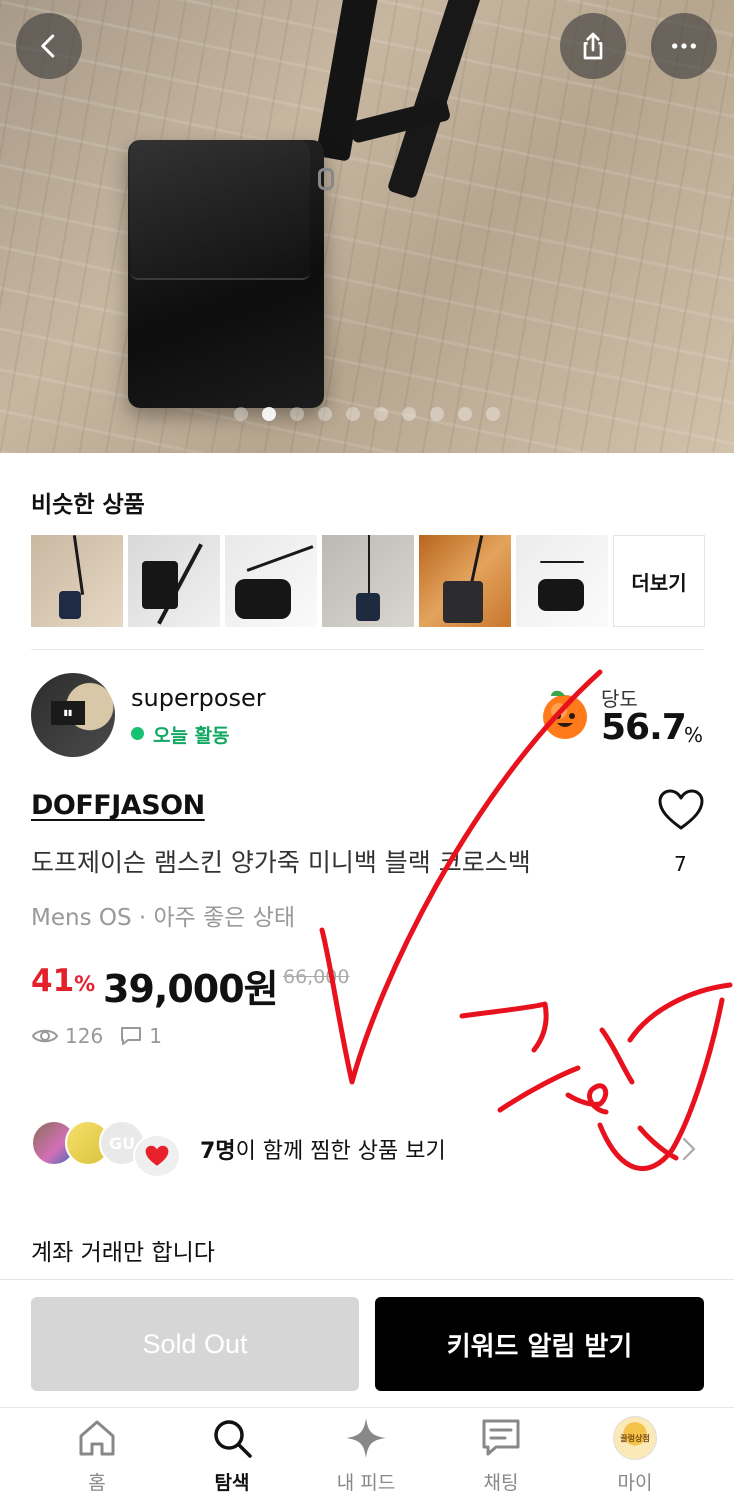 The image size is (734, 1500). Describe the element at coordinates (88, 505) in the screenshot. I see `similar-products-title: 비슷한 상품` at that location.